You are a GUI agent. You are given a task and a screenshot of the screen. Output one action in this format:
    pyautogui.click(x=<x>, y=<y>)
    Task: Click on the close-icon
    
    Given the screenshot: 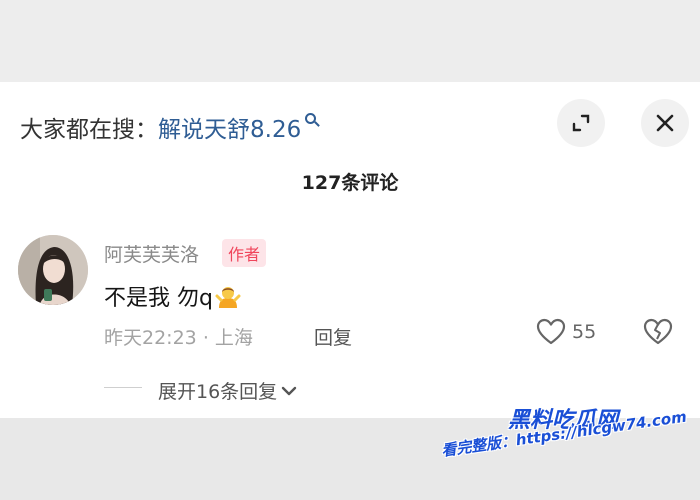 What is the action you would take?
    pyautogui.click(x=665, y=123)
    